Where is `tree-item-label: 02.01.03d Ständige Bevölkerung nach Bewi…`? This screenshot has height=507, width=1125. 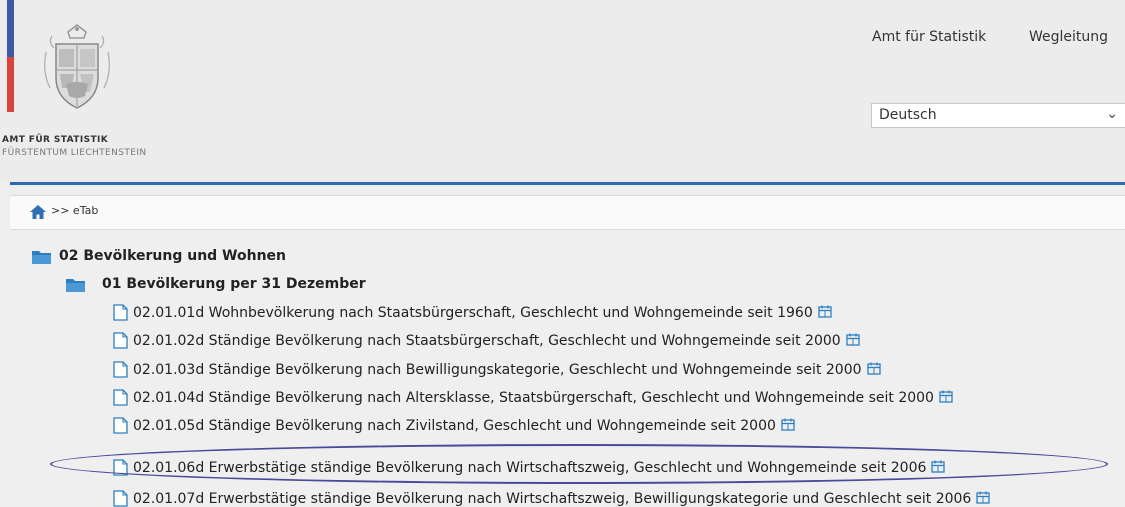 tree-item-label: 02.01.03d Ständige Bevölkerung nach Bewi… is located at coordinates (507, 370).